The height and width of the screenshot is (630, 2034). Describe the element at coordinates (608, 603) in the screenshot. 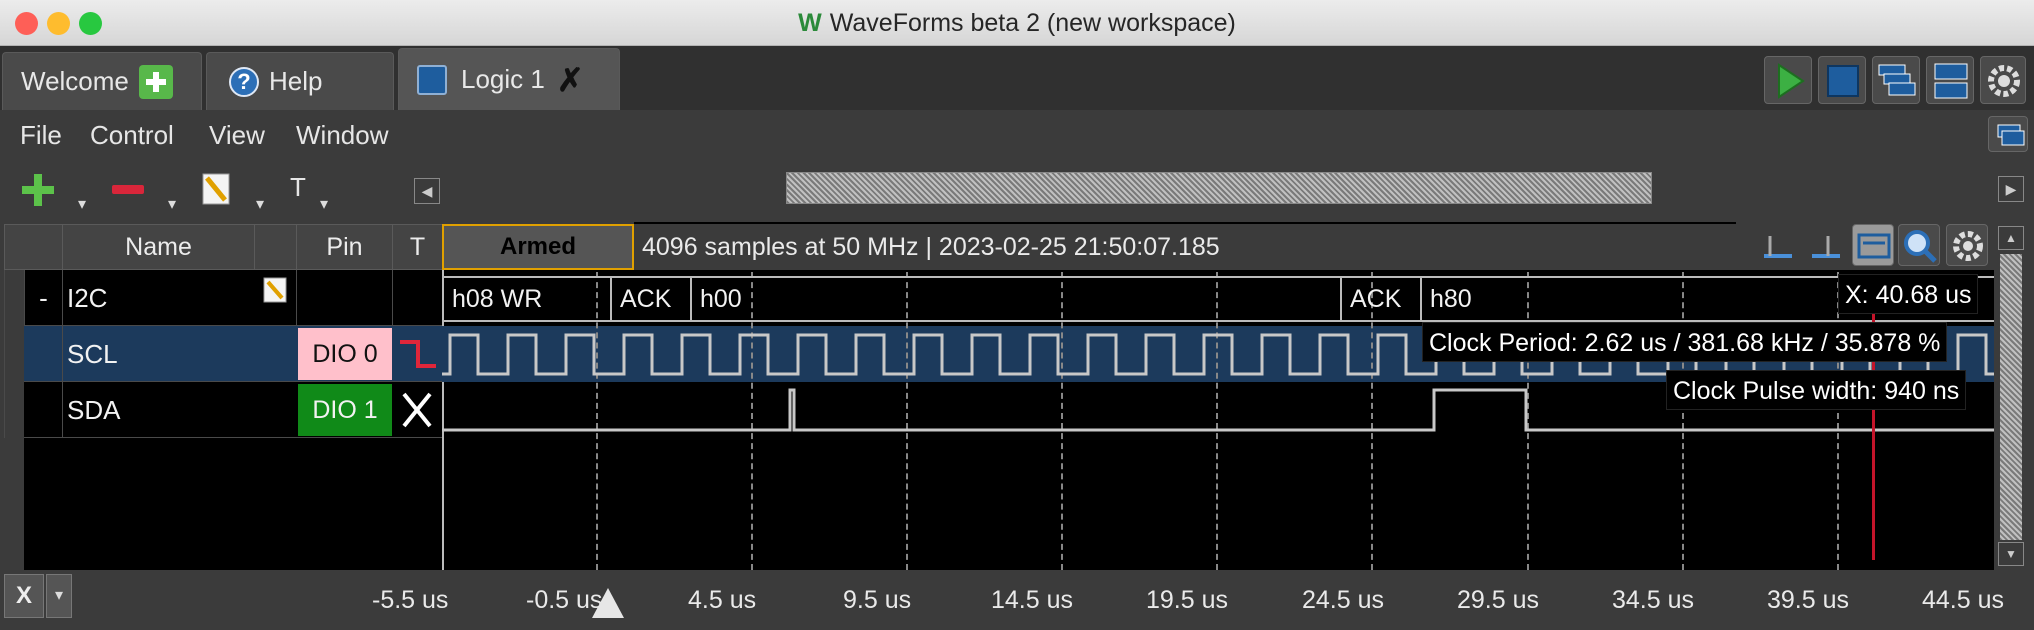

I see `trigger-position-marker-icon` at that location.